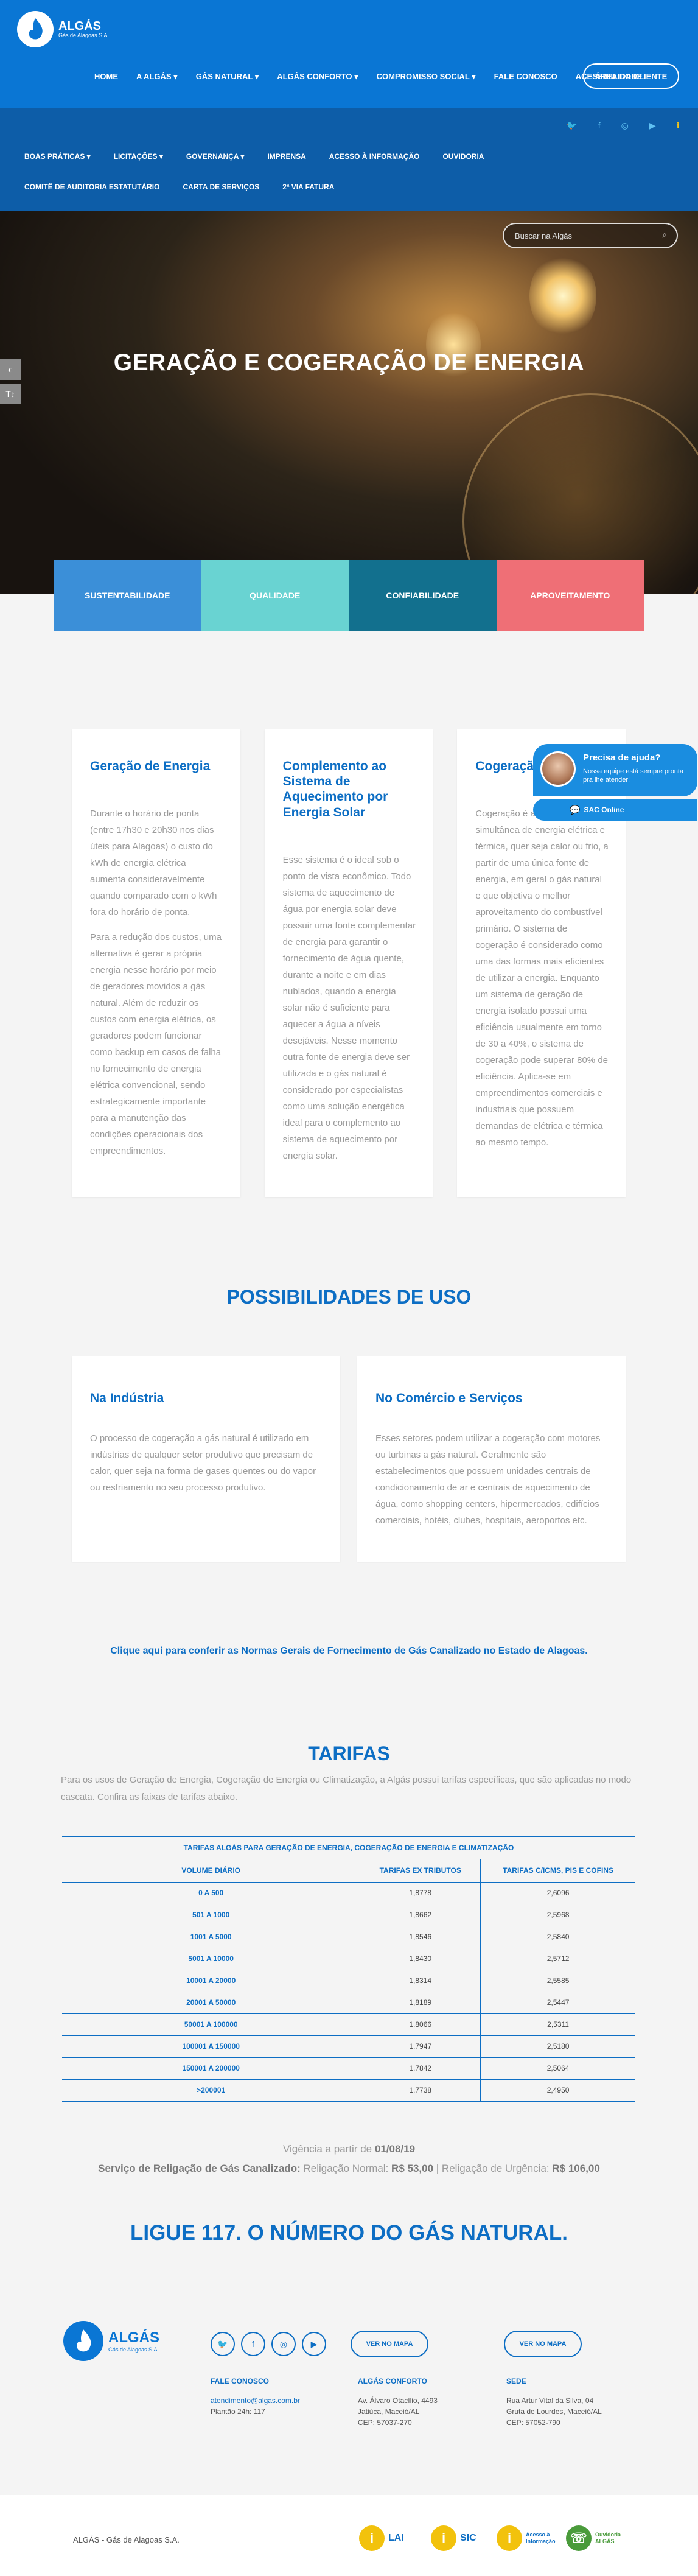 This screenshot has width=698, height=2576. What do you see at coordinates (392, 2381) in the screenshot?
I see `footer-col-title: ALGÁS CONFORTO` at bounding box center [392, 2381].